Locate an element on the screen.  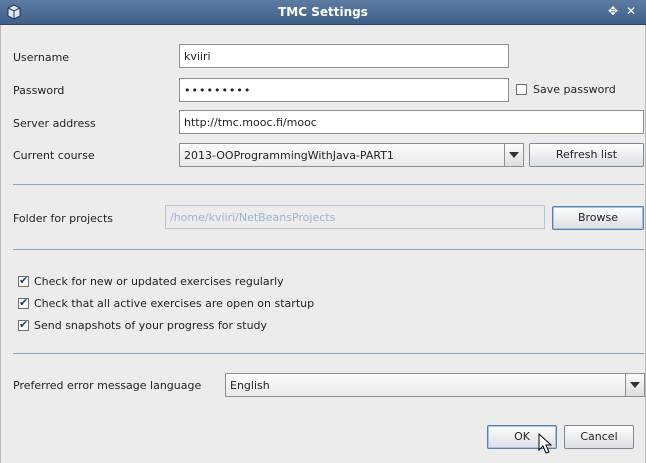
title-bar: TMC Settings ✥ ✕ is located at coordinates (323, 12).